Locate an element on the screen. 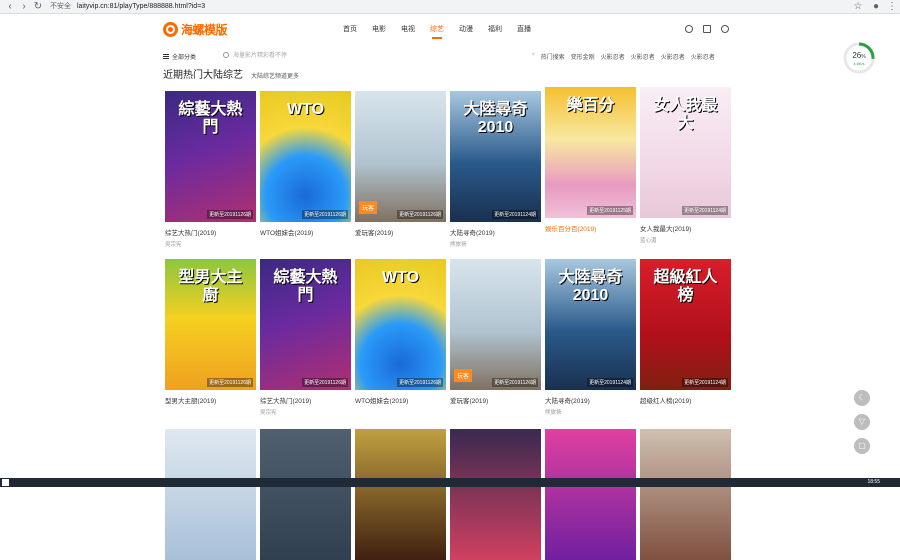  menu-icon: ⋮ is located at coordinates (892, 7).